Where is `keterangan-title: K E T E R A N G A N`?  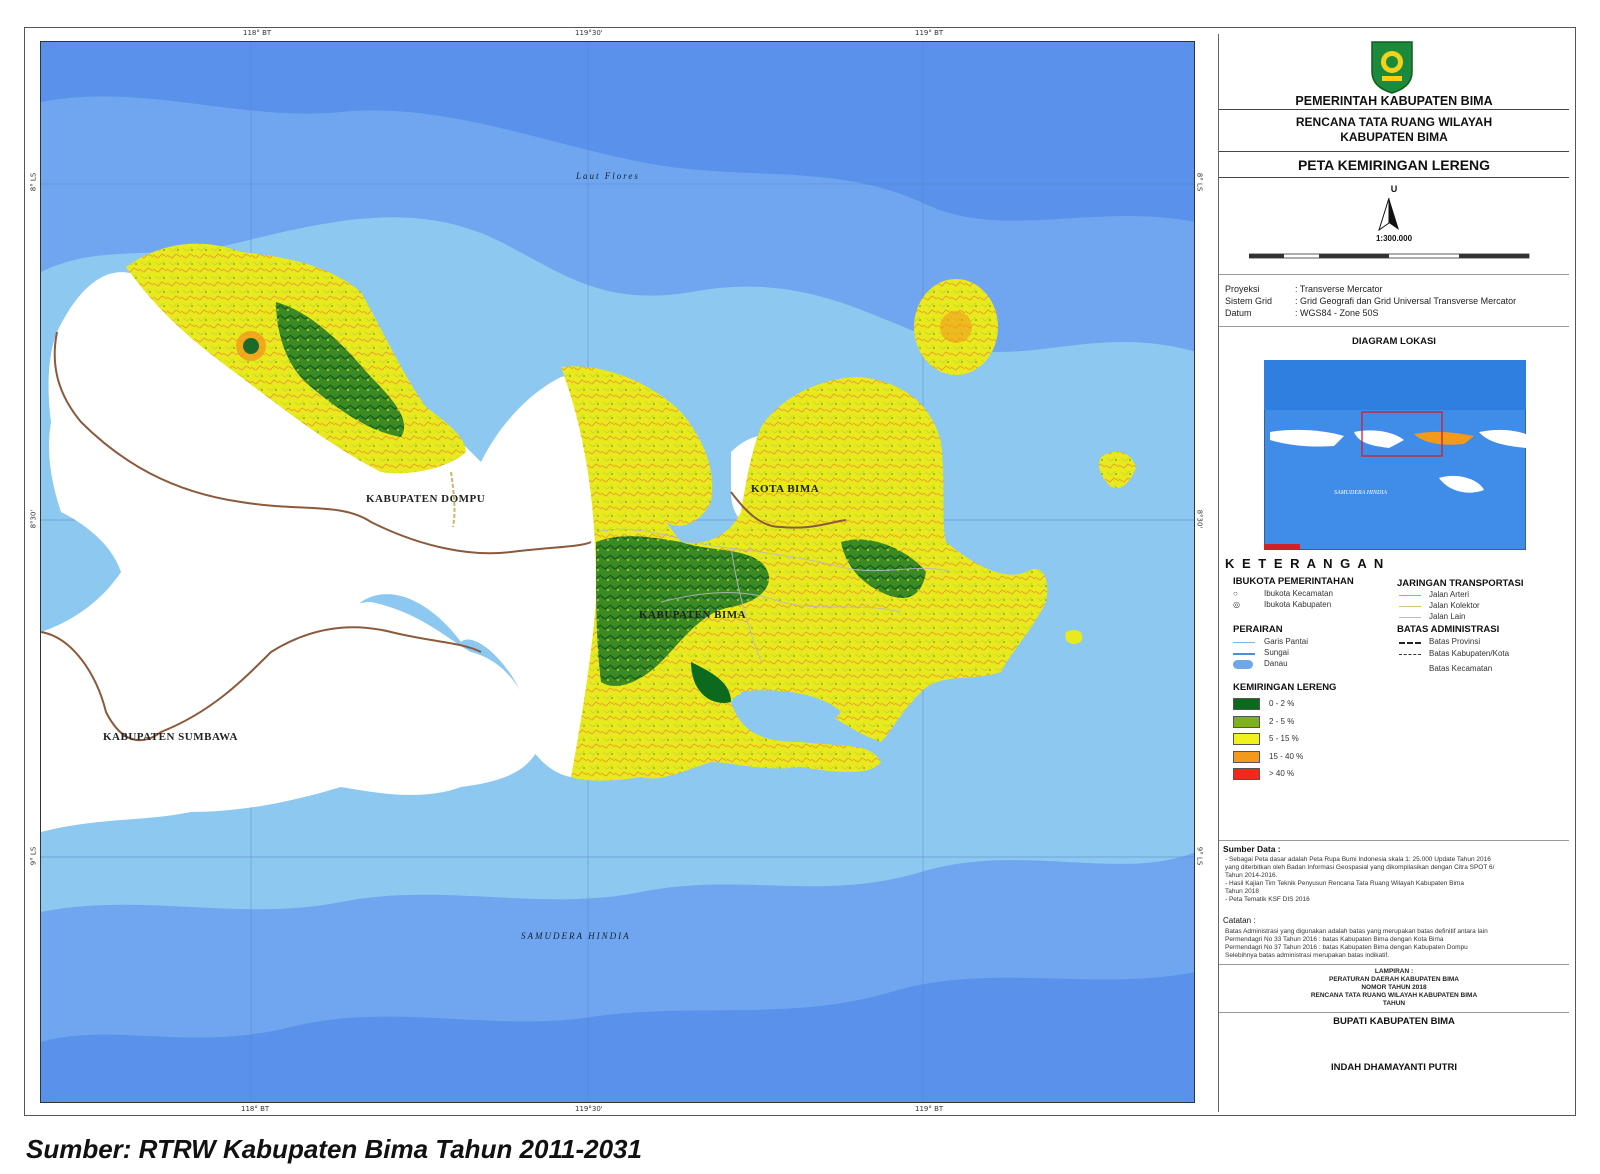 keterangan-title: K E T E R A N G A N is located at coordinates (1305, 563).